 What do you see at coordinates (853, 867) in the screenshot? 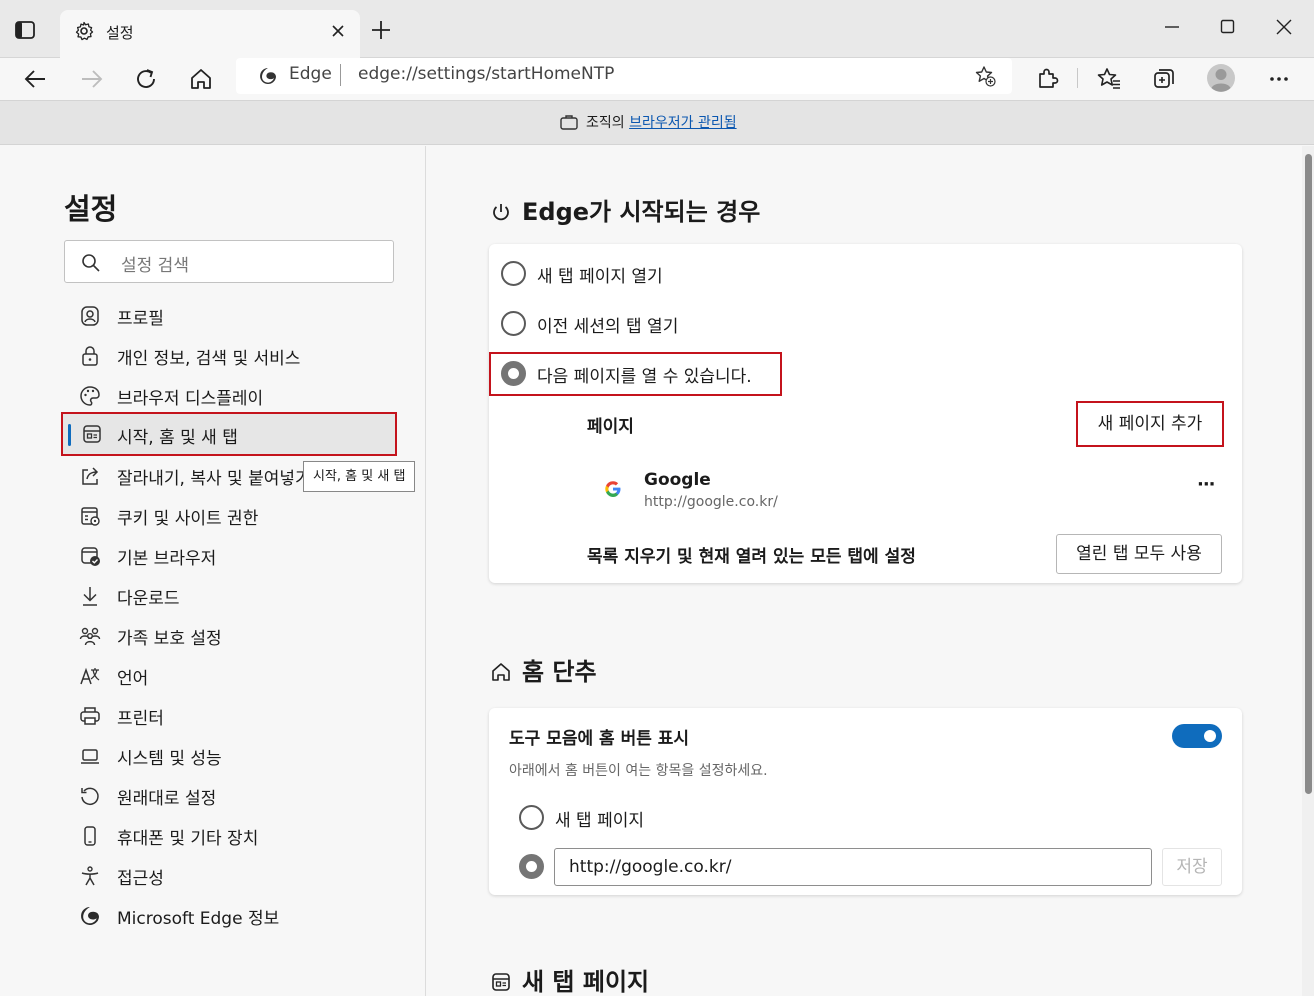
I see `home-url-input: http://google.co.kr/` at bounding box center [853, 867].